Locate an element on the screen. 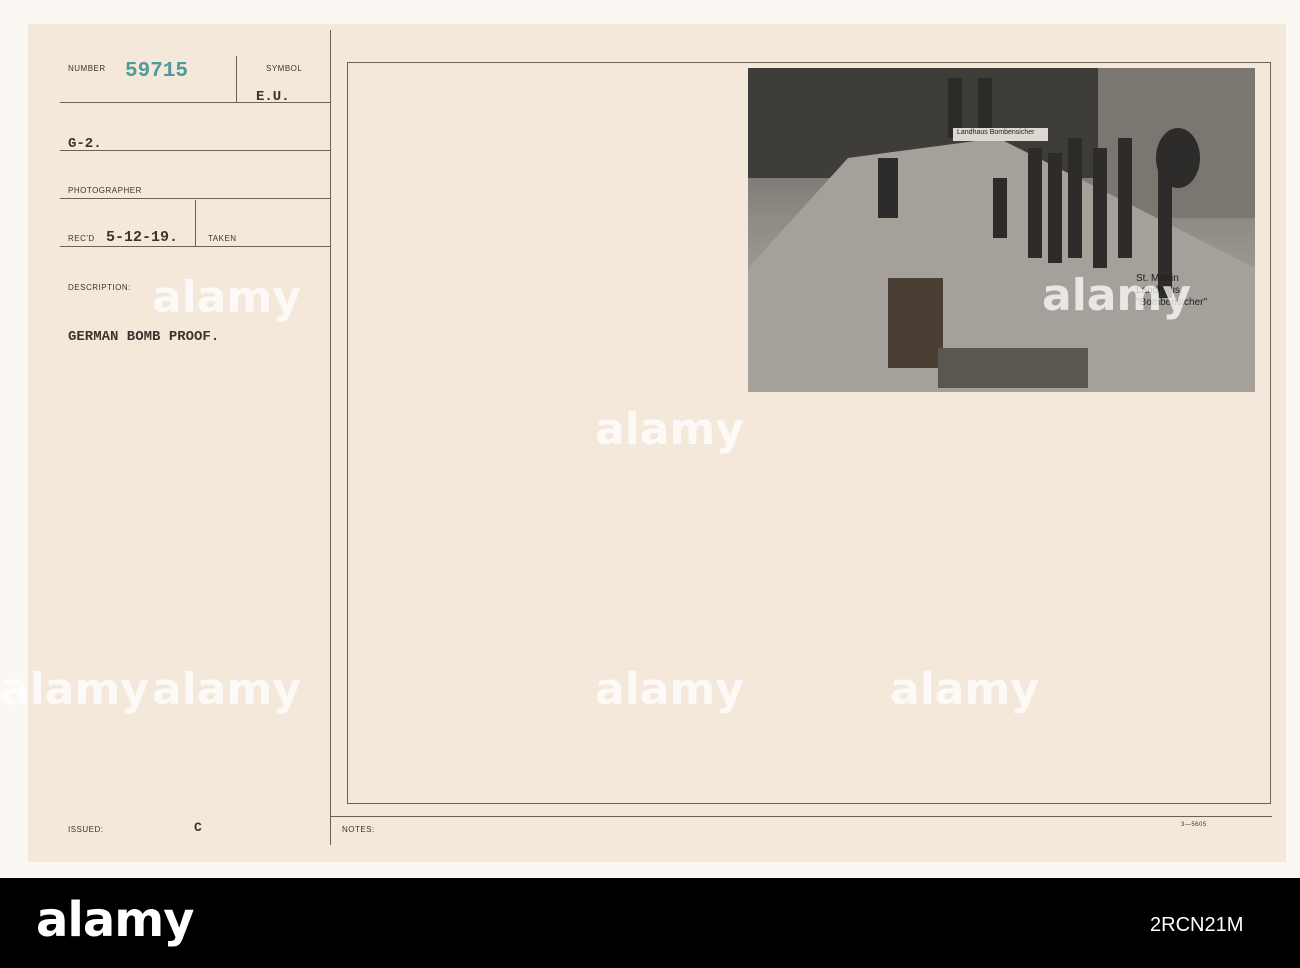 The image size is (1300, 968). symbol-label: SYMBOL is located at coordinates (284, 68).